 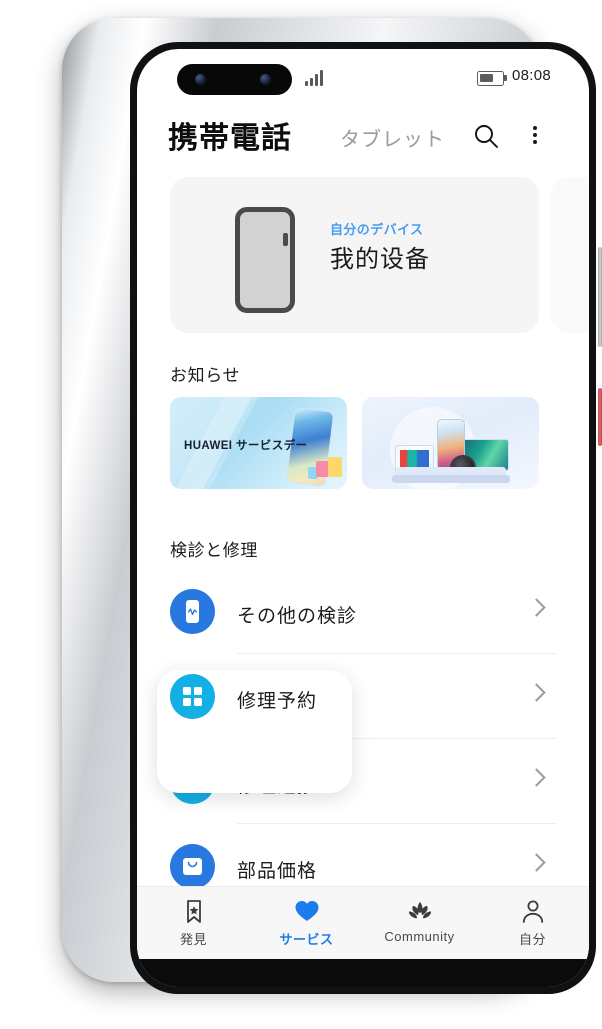 I want to click on banner-service-day: HUAWEI サービスデー, so click(x=258, y=443).